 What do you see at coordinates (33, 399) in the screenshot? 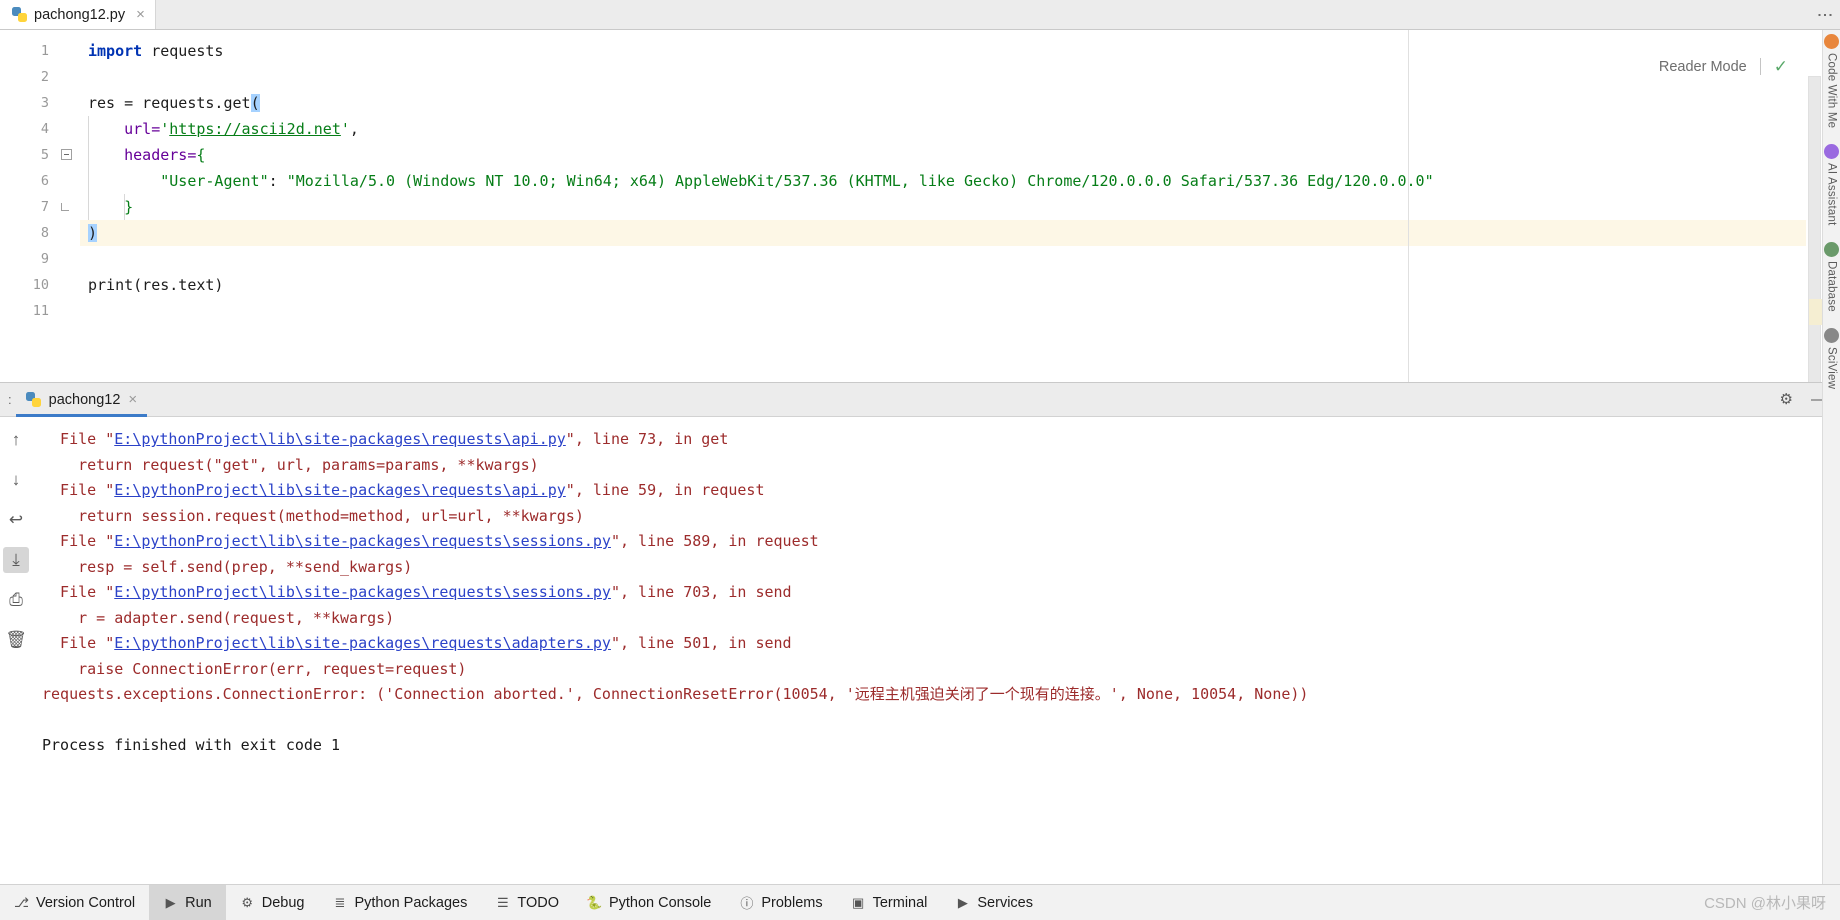
I see `python-run-icon` at bounding box center [33, 399].